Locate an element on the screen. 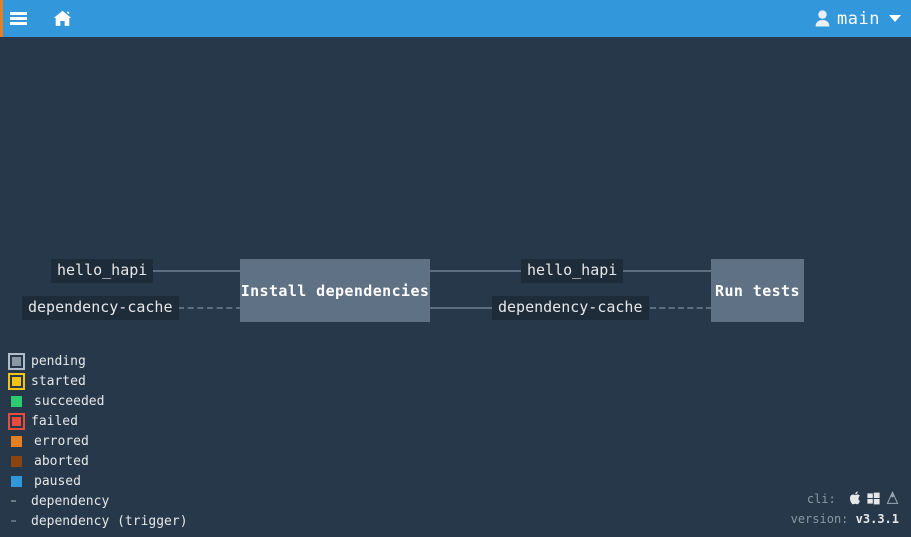  resource-dependency-cache-mid: dependency-cache is located at coordinates (570, 308).